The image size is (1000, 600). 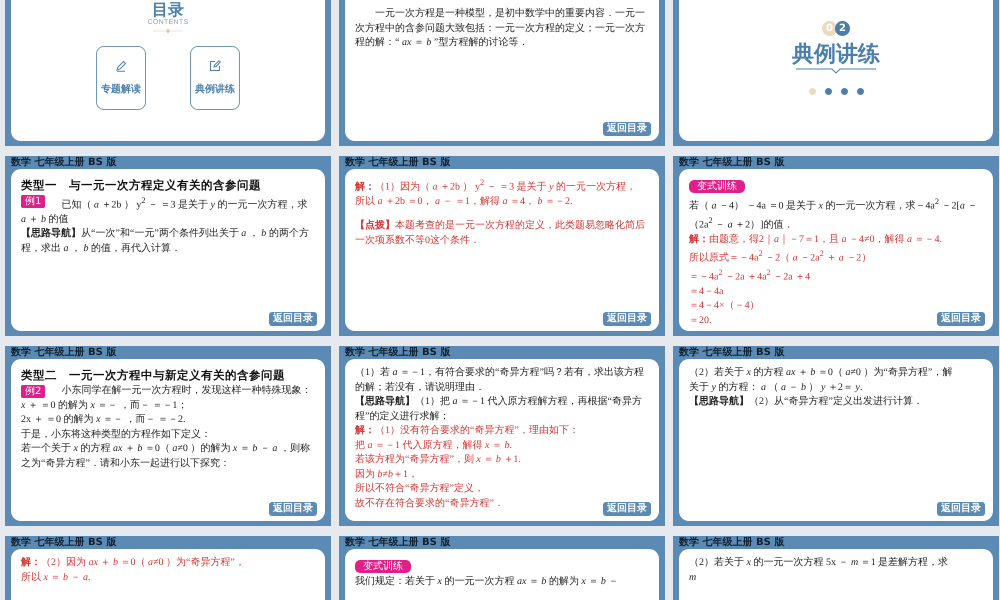 I want to click on text-line: 之为“奇异方程”．请和小东一起进行以下探究：, so click(x=125, y=463).